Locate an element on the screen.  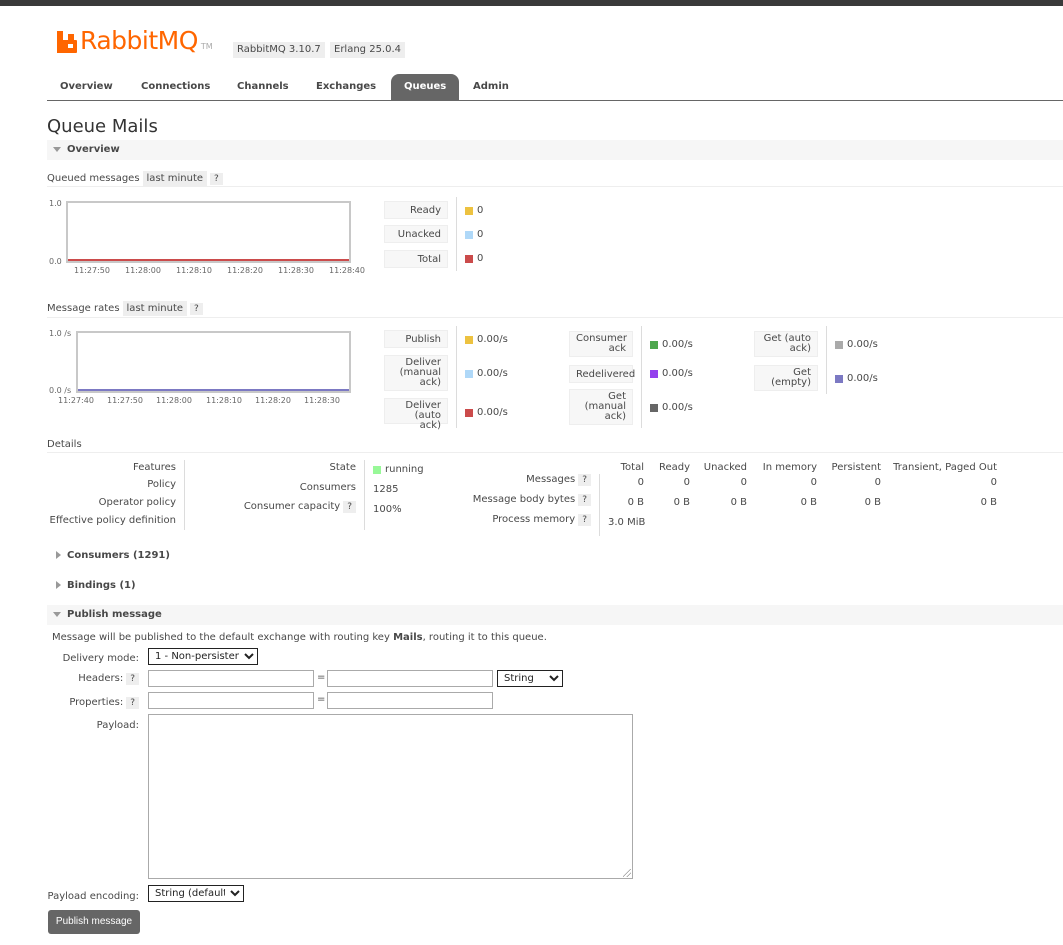
legend-consumer-ack-value: 0.00/s is located at coordinates (671, 344).